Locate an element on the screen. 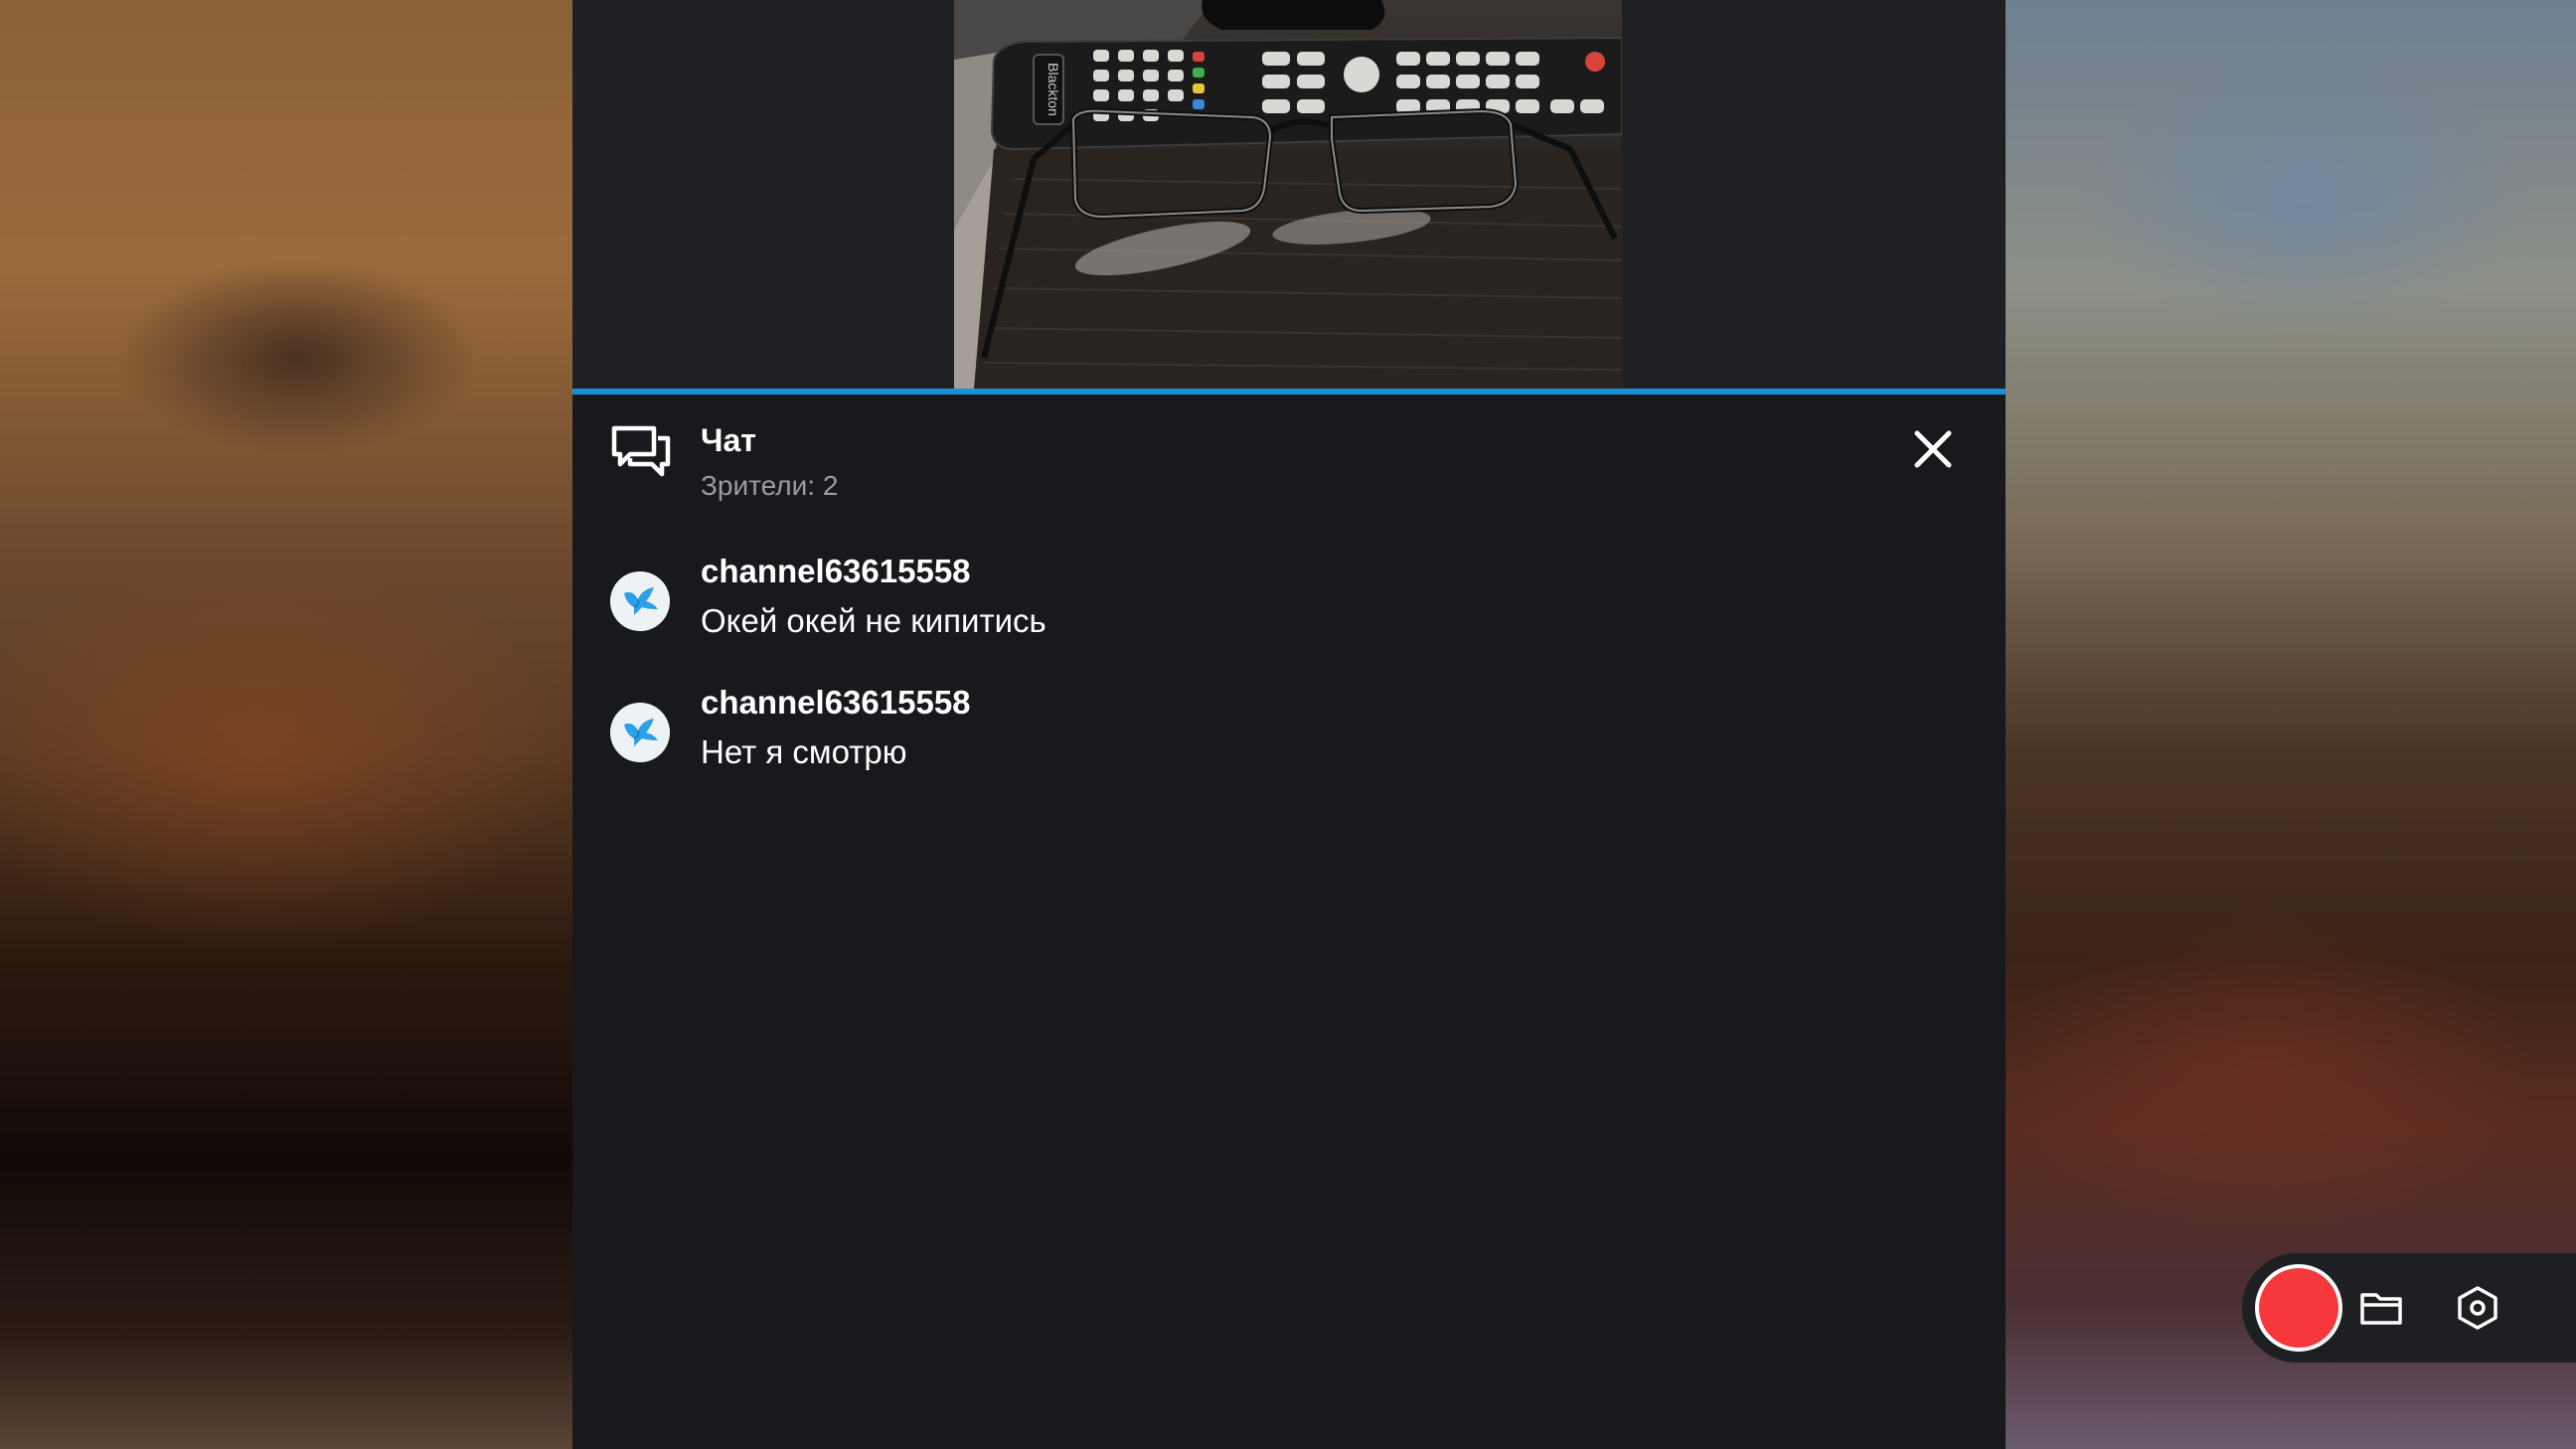 This screenshot has height=1449, width=2576. video-frame-image: Blackton is located at coordinates (1288, 195).